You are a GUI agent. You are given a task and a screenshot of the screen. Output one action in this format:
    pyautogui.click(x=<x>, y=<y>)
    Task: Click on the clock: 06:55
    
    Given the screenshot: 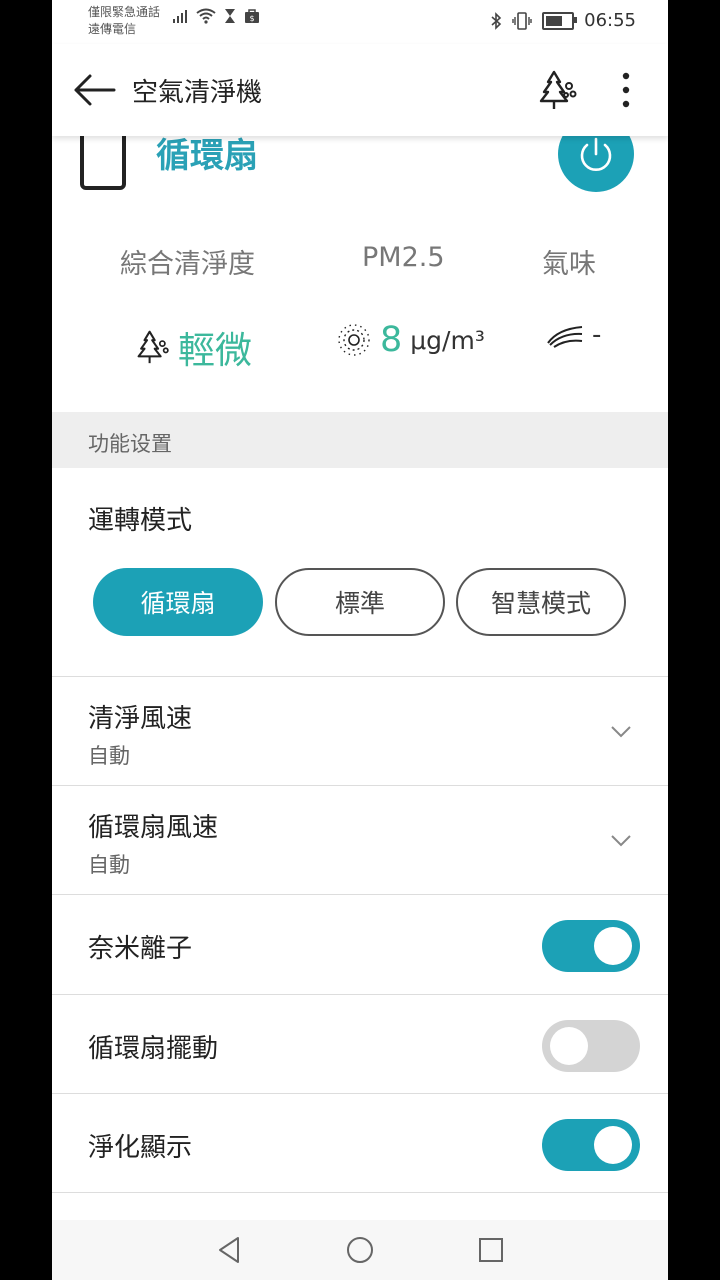 What is the action you would take?
    pyautogui.click(x=610, y=20)
    